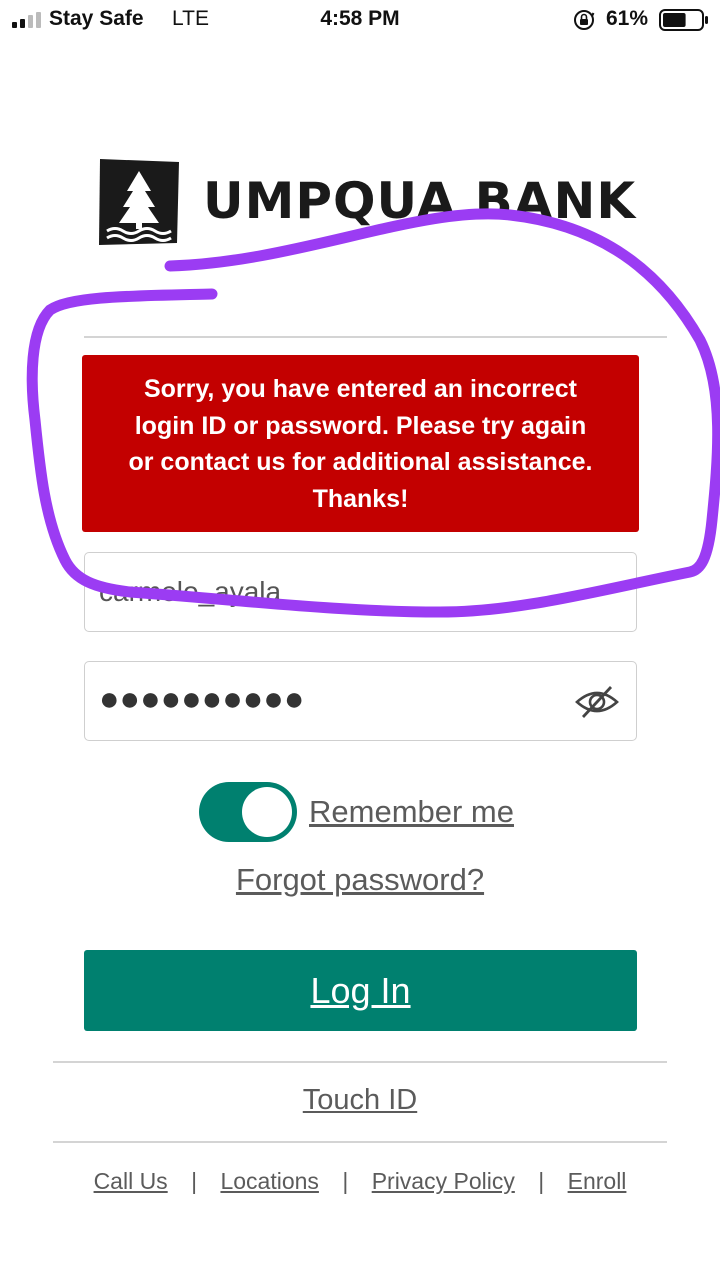 Image resolution: width=720 pixels, height=1280 pixels. Describe the element at coordinates (360, 498) in the screenshot. I see `error-line: Thanks!` at that location.